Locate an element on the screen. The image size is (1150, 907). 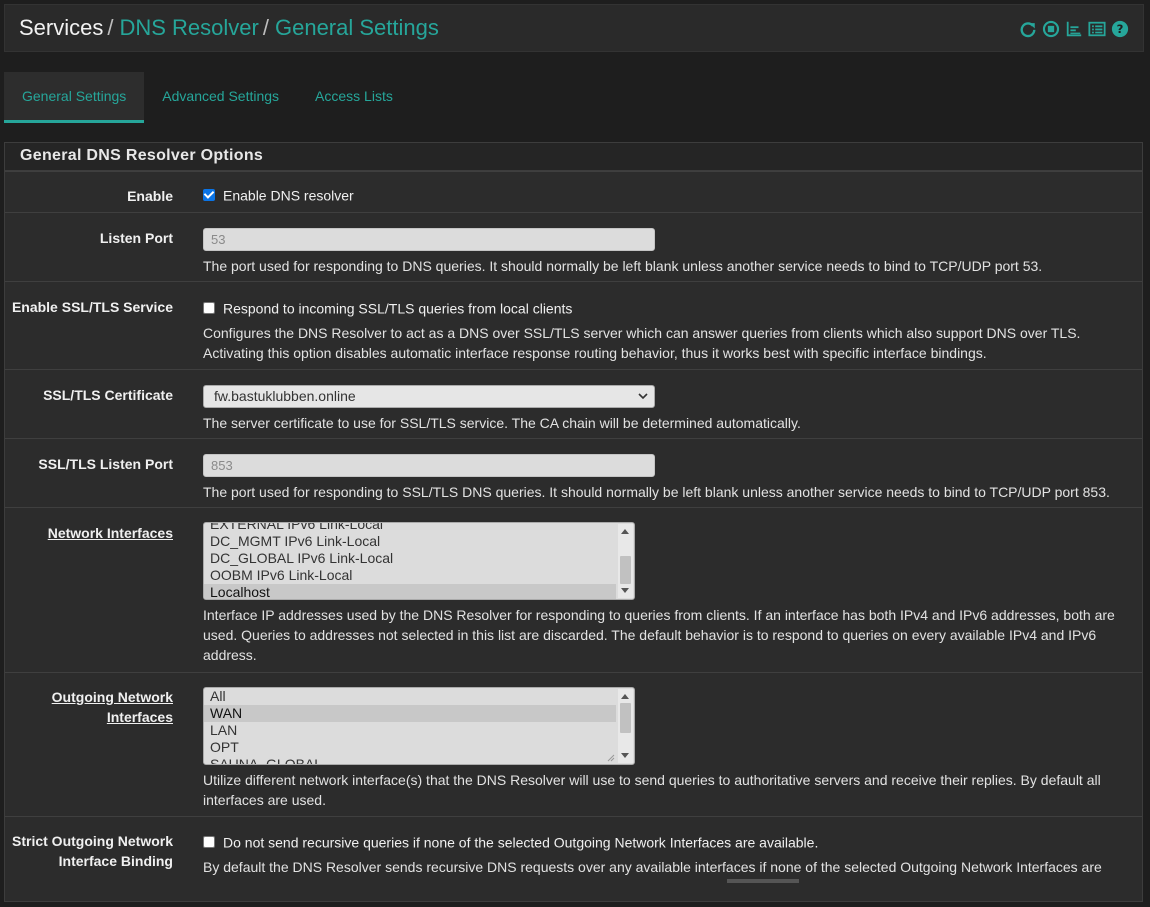
ssl-certificate-select: fw.bastuklubben.online is located at coordinates (429, 396).